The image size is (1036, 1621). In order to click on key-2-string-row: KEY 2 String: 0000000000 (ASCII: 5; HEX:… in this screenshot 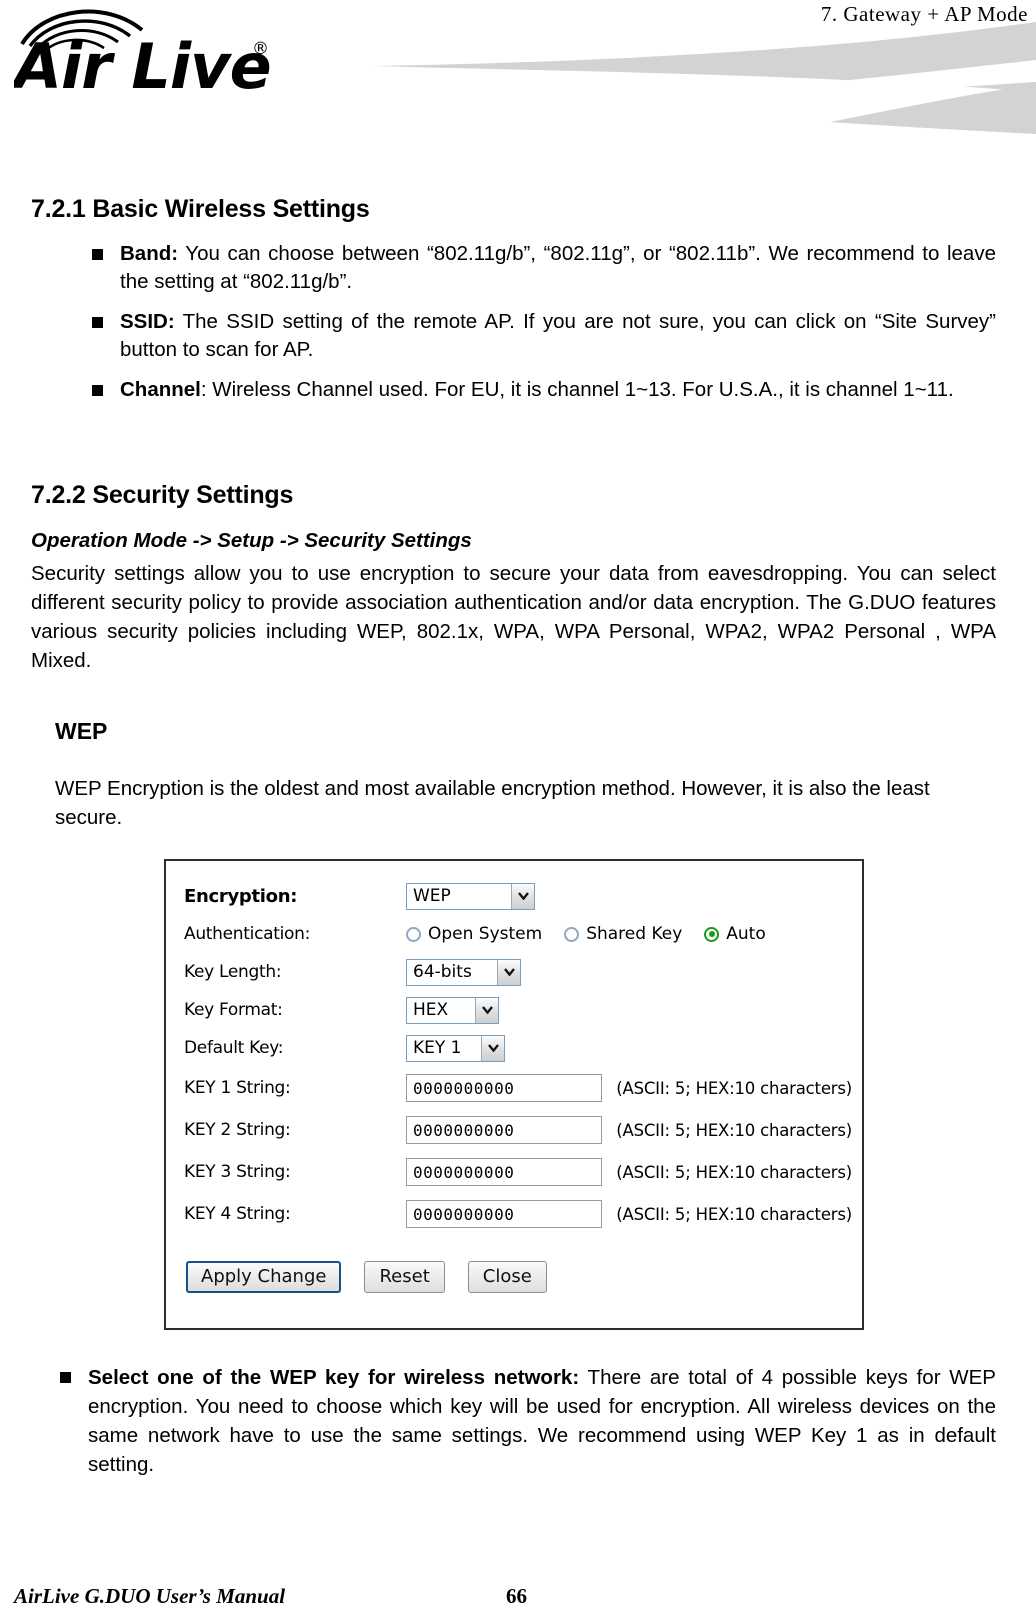, I will do `click(518, 1130)`.